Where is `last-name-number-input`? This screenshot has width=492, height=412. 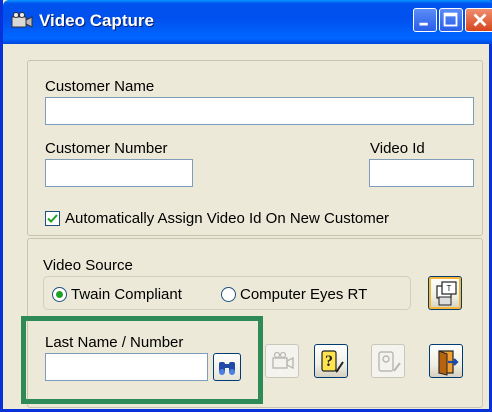 last-name-number-input is located at coordinates (126, 367).